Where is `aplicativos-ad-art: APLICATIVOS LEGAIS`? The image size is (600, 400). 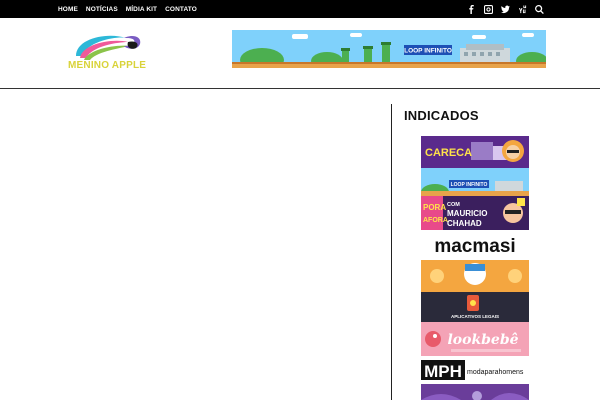
aplicativos-ad-art: APLICATIVOS LEGAIS is located at coordinates (475, 291).